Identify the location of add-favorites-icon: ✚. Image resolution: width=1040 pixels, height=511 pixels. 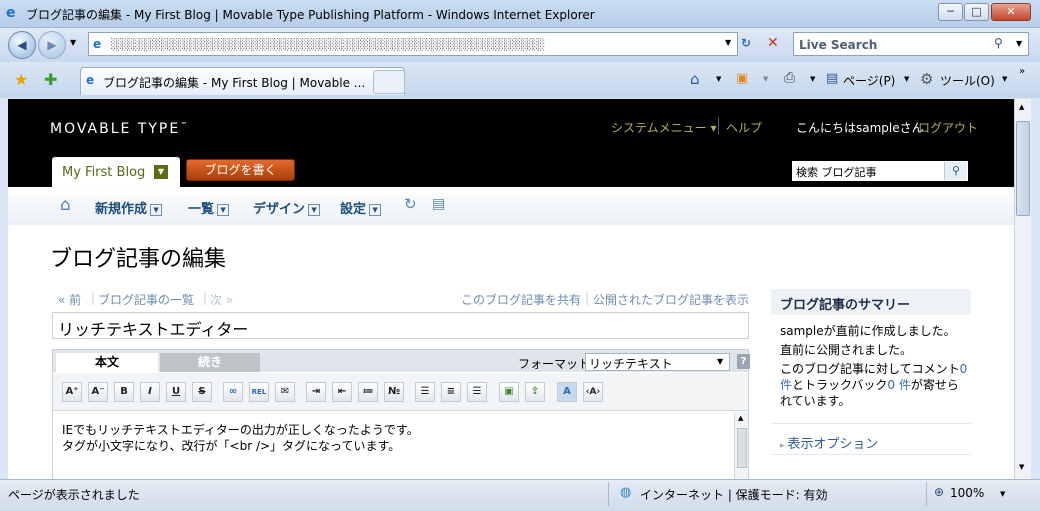
(50, 79).